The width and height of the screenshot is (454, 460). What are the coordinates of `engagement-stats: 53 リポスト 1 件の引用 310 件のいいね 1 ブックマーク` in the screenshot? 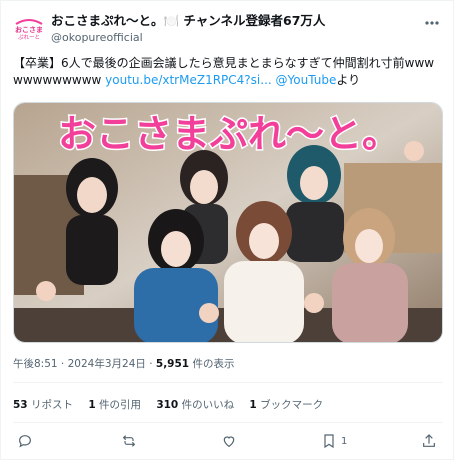 It's located at (174, 404).